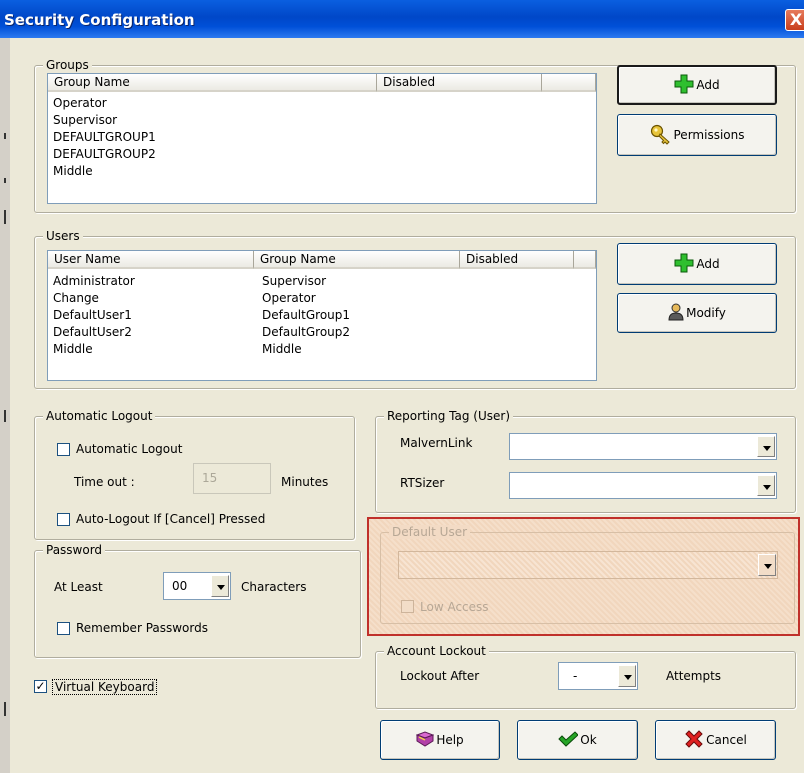 The width and height of the screenshot is (804, 773). I want to click on table-row: Change Operator, so click(303, 298).